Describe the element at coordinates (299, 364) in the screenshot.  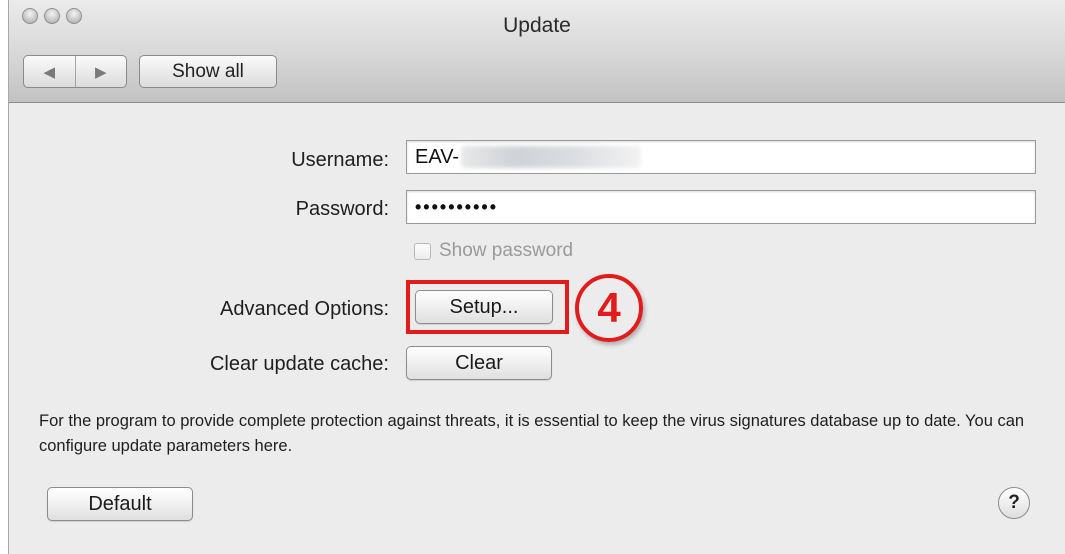
I see `clear-cache-label: Clear update cache:` at that location.